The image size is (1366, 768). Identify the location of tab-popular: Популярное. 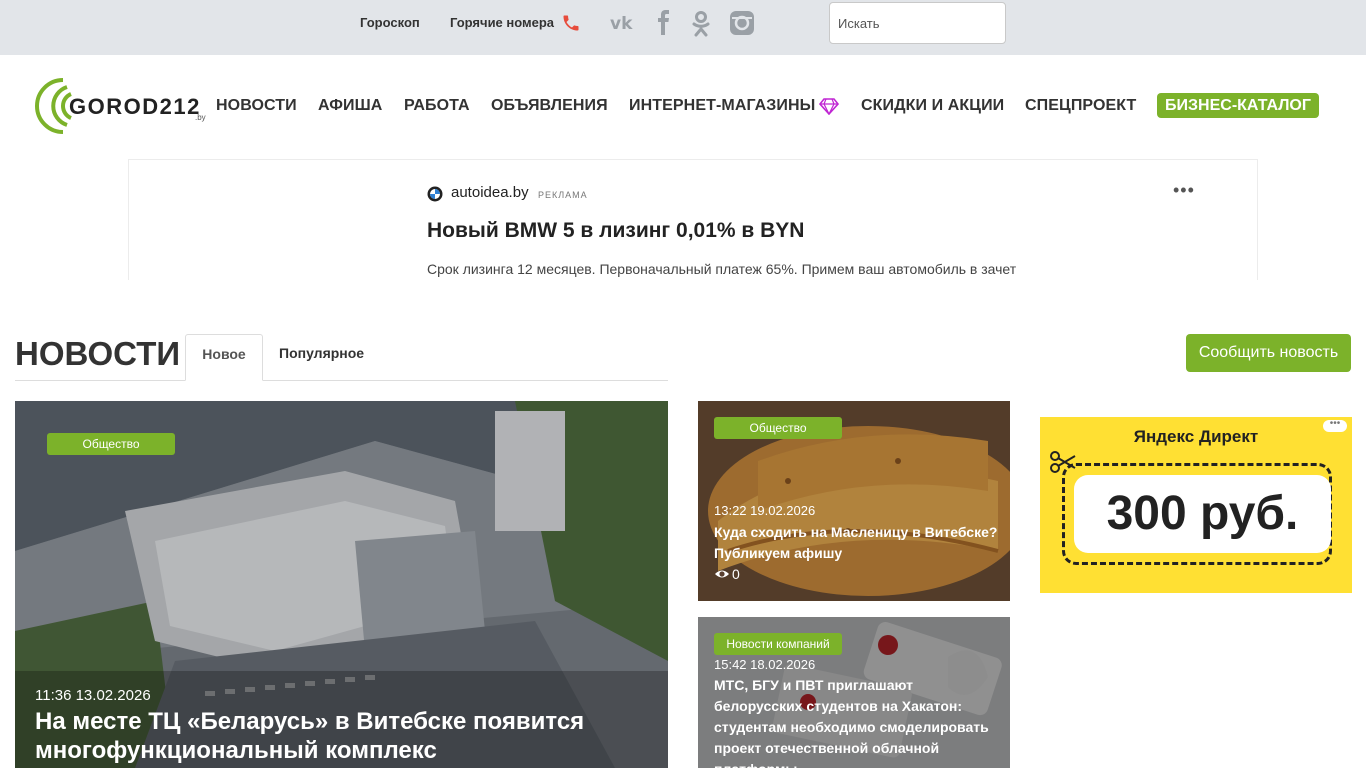
(321, 353).